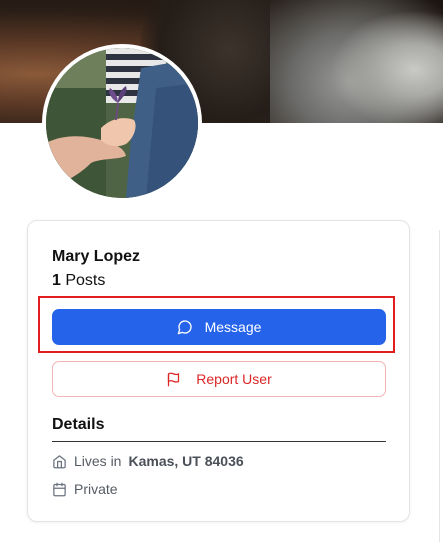 The width and height of the screenshot is (443, 542). What do you see at coordinates (59, 461) in the screenshot?
I see `home-icon` at bounding box center [59, 461].